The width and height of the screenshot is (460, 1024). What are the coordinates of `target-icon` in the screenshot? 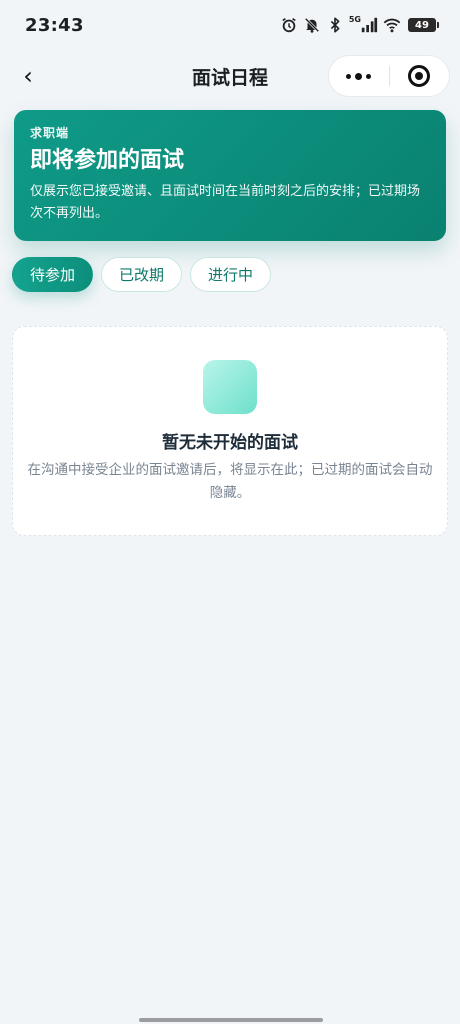 It's located at (419, 76).